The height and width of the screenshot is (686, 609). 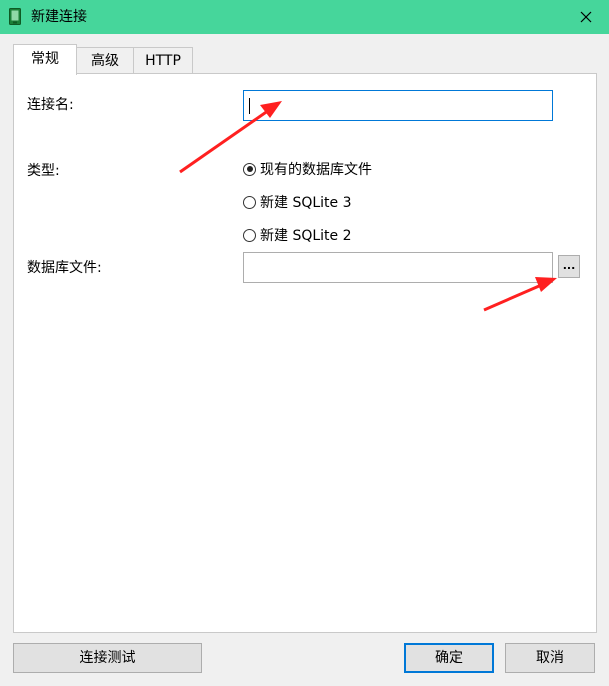 I want to click on app-icon, so click(x=15, y=16).